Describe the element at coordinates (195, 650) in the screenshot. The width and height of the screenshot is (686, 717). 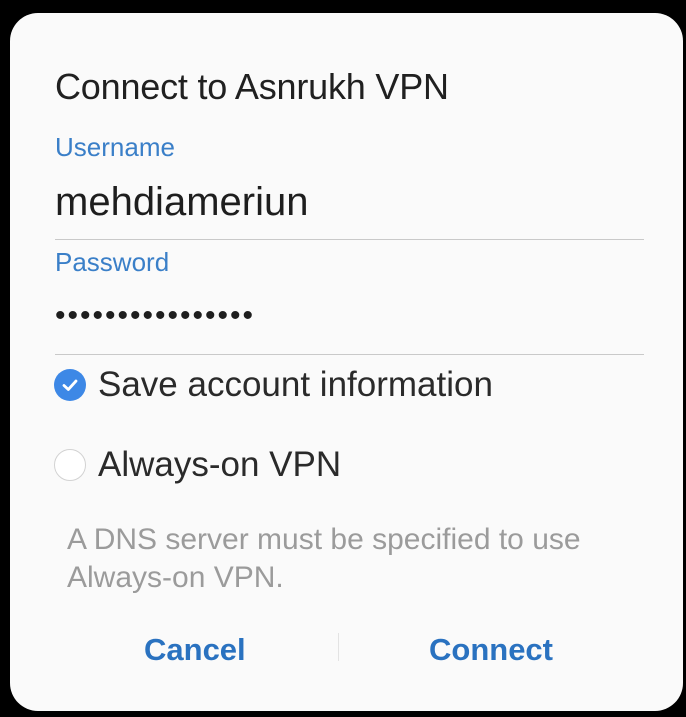
I see `cancel-button: Cancel` at that location.